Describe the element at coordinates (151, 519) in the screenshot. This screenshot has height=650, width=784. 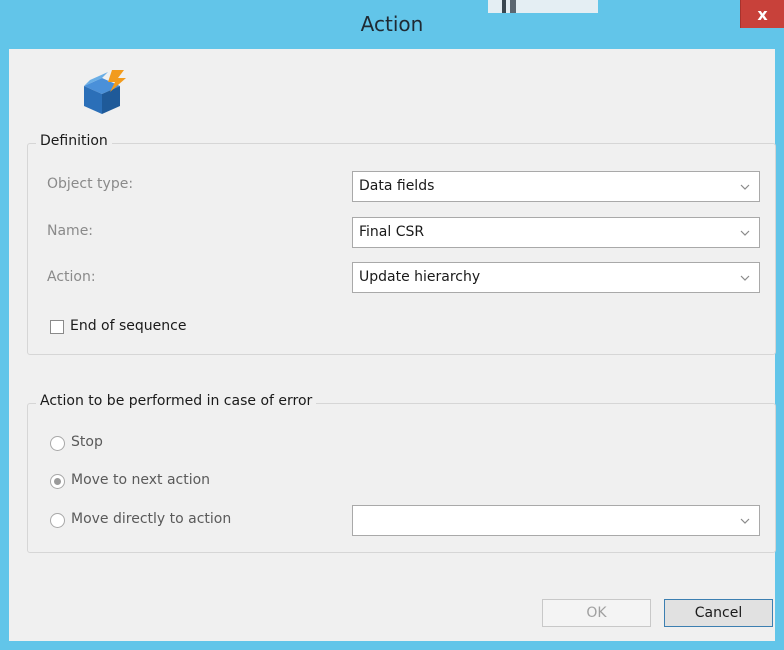
I see `move-directly-to-action-label: Move directly to action` at that location.